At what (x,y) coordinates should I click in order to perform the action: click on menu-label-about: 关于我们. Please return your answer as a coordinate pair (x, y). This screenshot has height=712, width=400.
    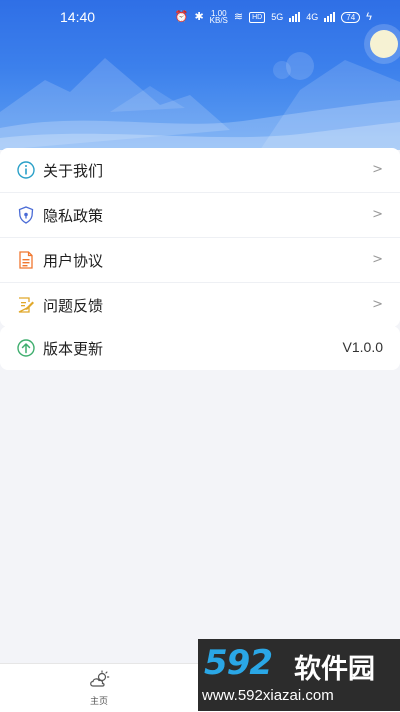
    Looking at the image, I should click on (73, 170).